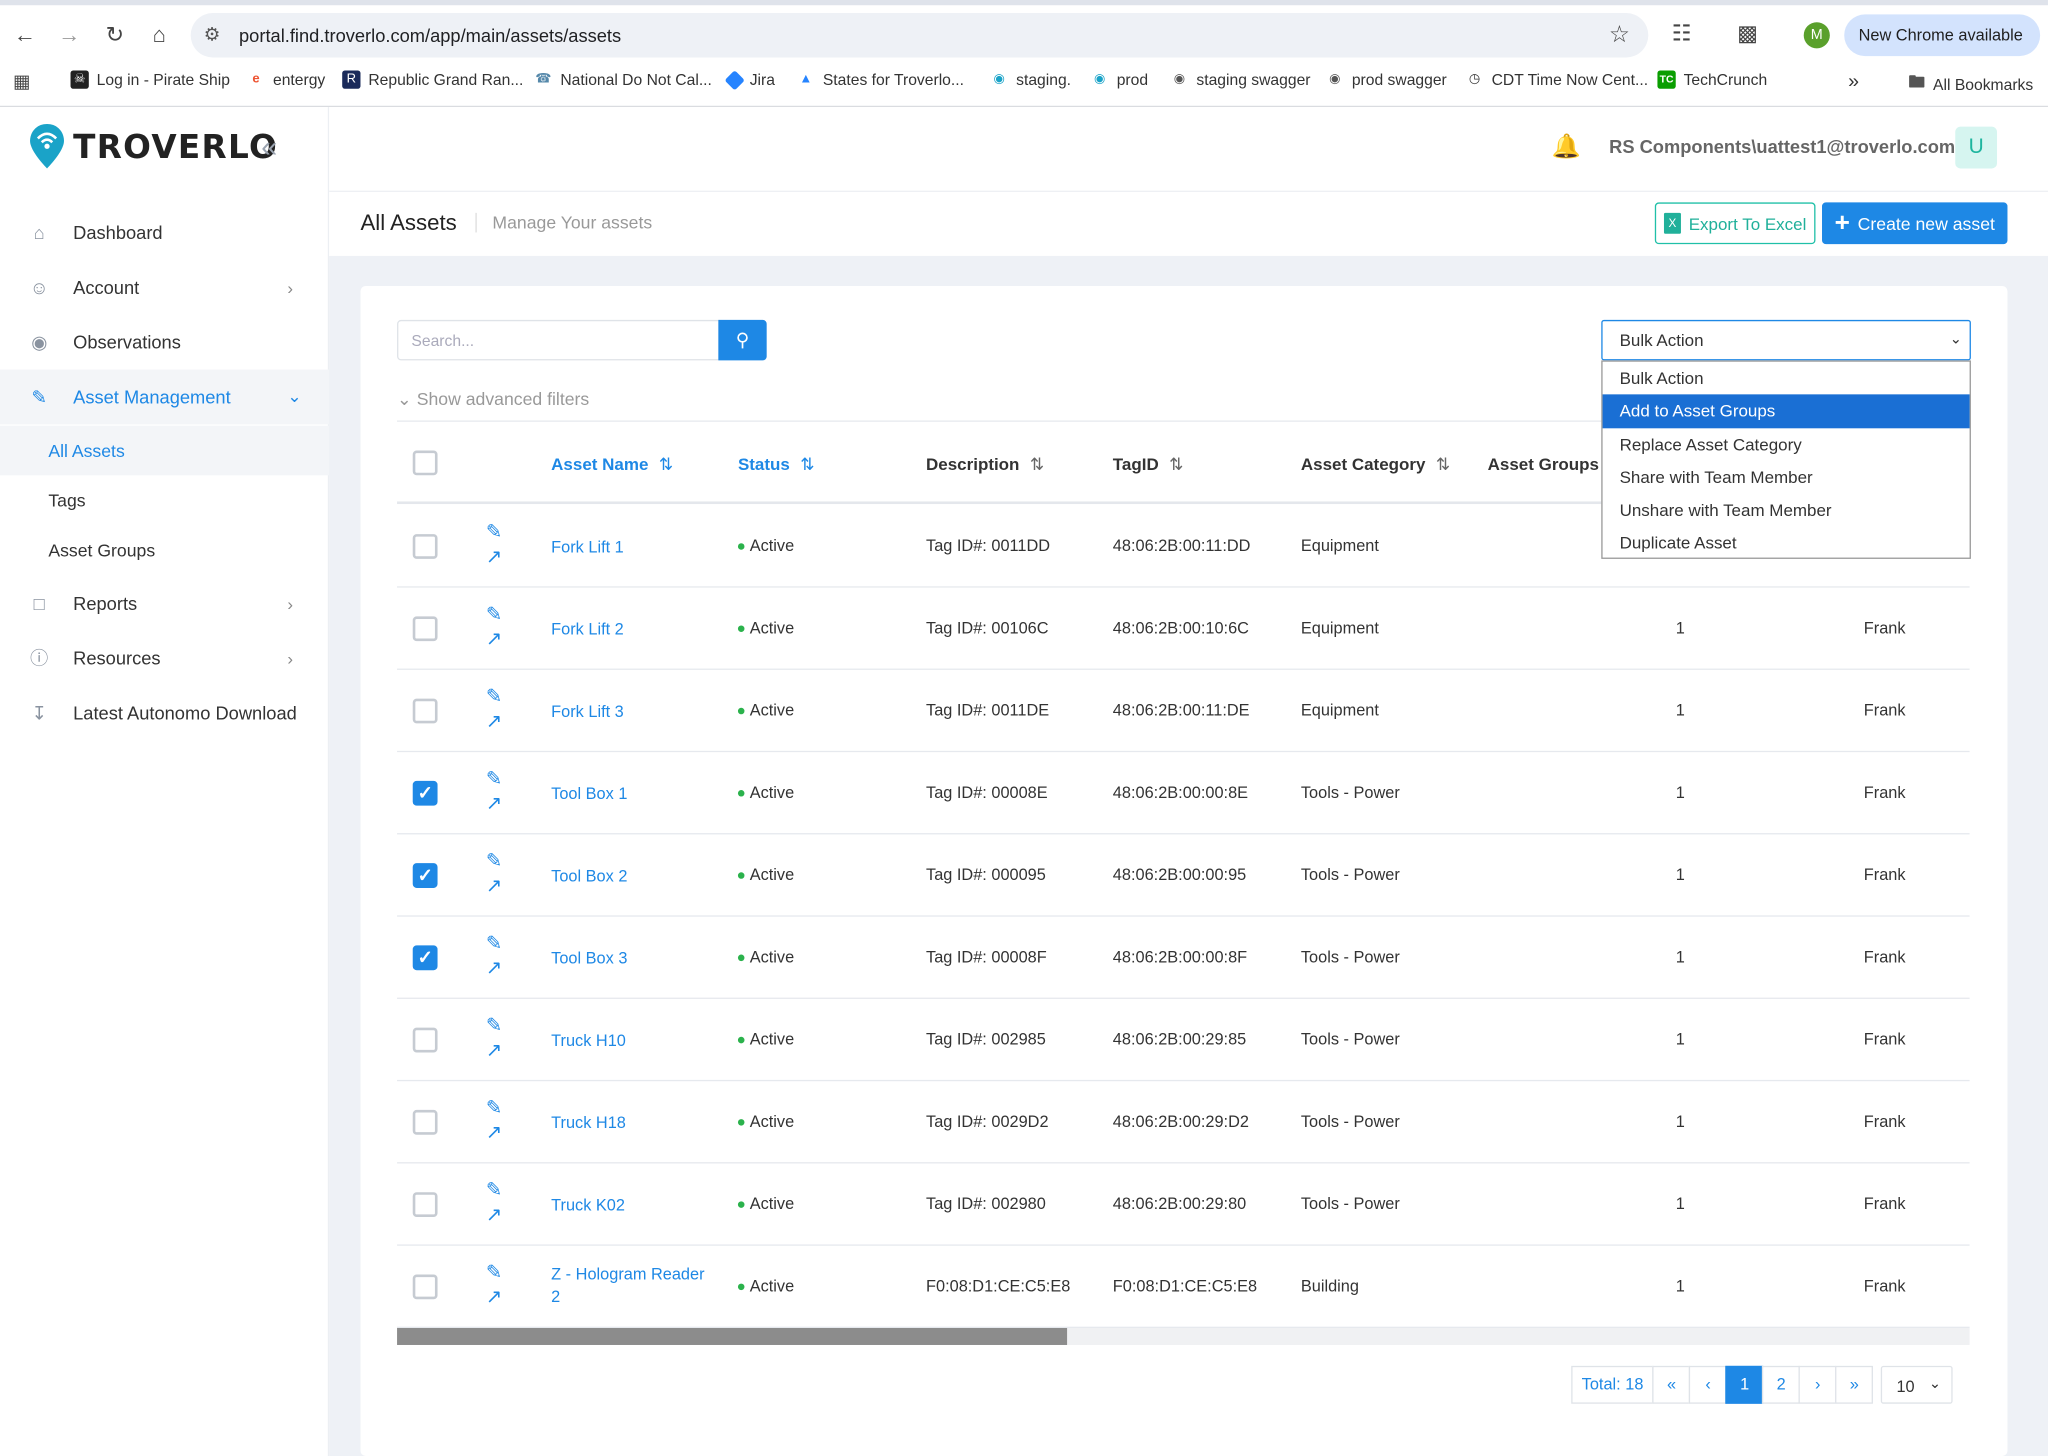 The image size is (2048, 1456). Describe the element at coordinates (1148, 464) in the screenshot. I see `column-tagid: TagID ⇅` at that location.